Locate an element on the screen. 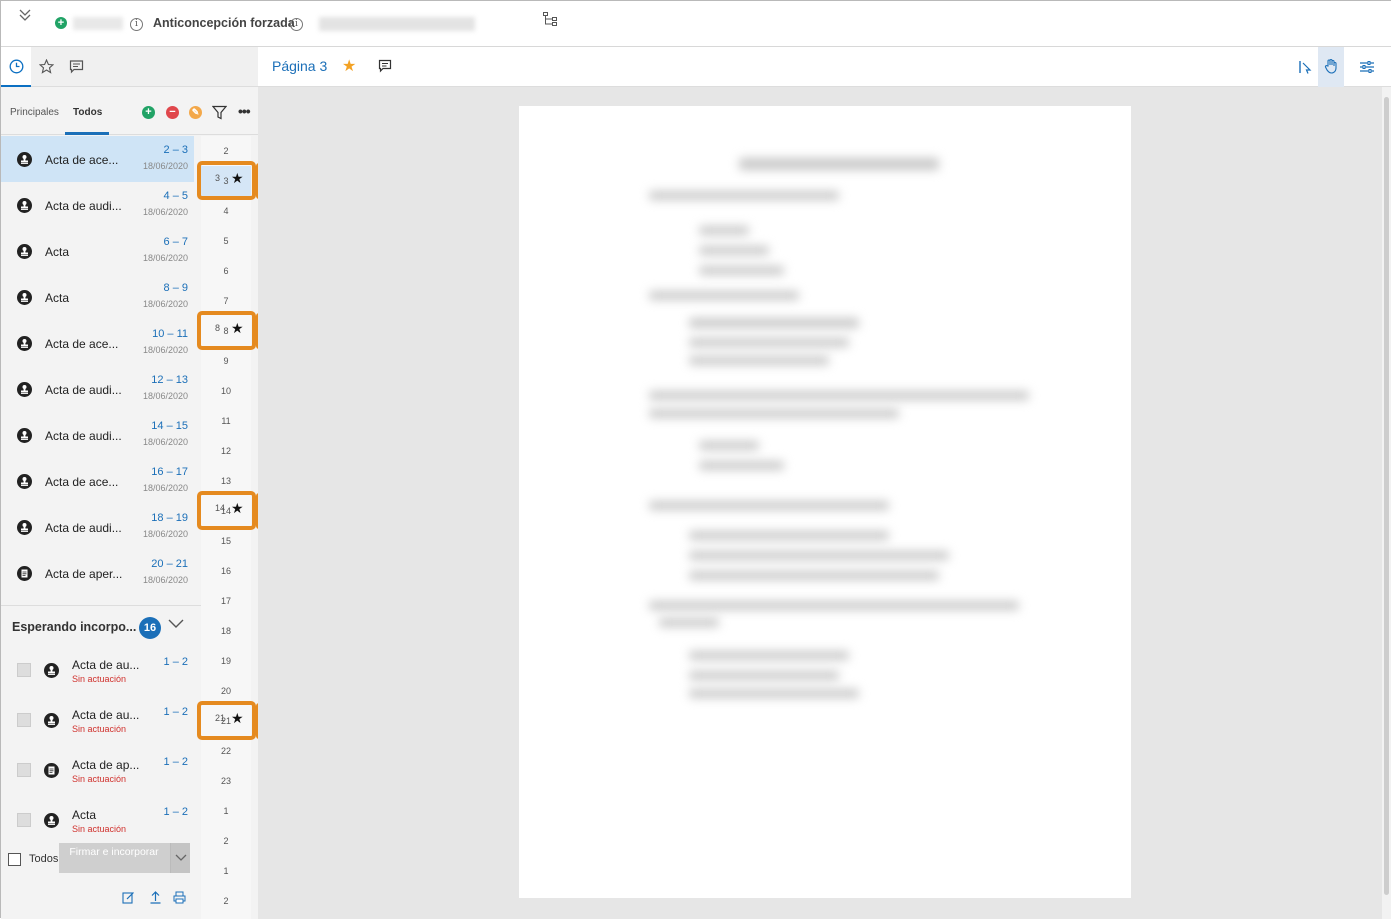 The height and width of the screenshot is (919, 1391). edit-document-button: ✎ is located at coordinates (195, 112).